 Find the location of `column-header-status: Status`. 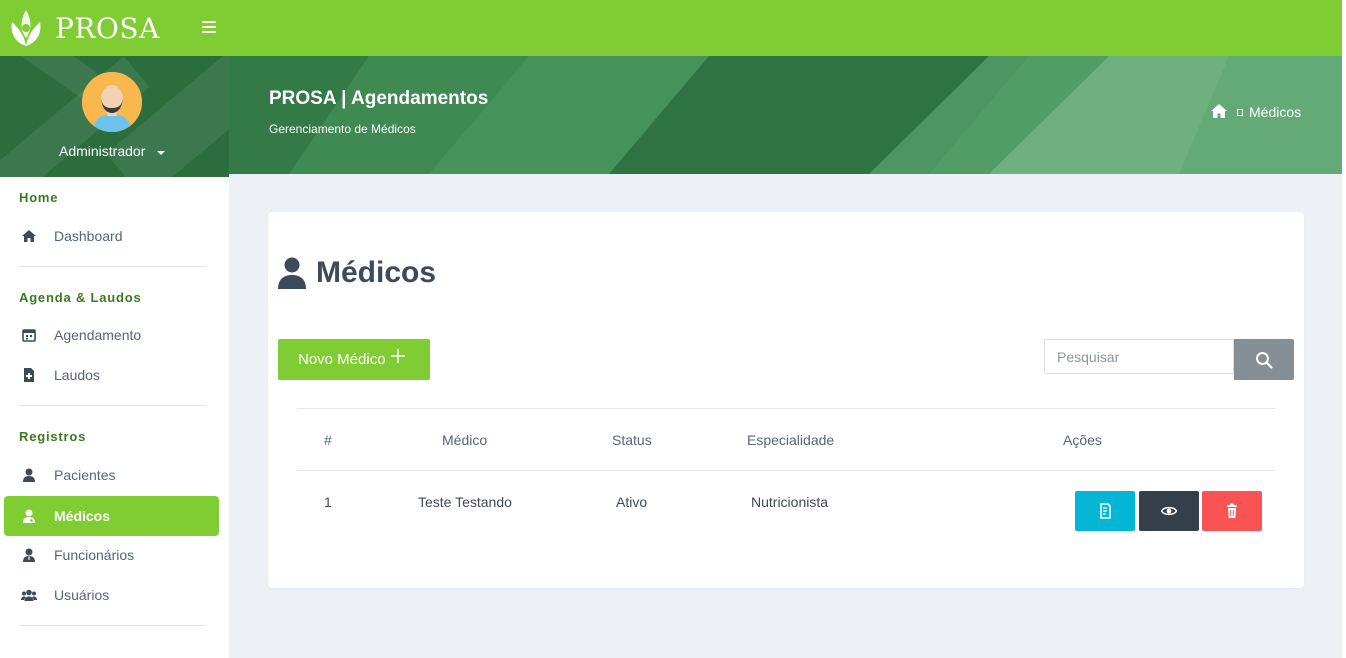

column-header-status: Status is located at coordinates (632, 440).